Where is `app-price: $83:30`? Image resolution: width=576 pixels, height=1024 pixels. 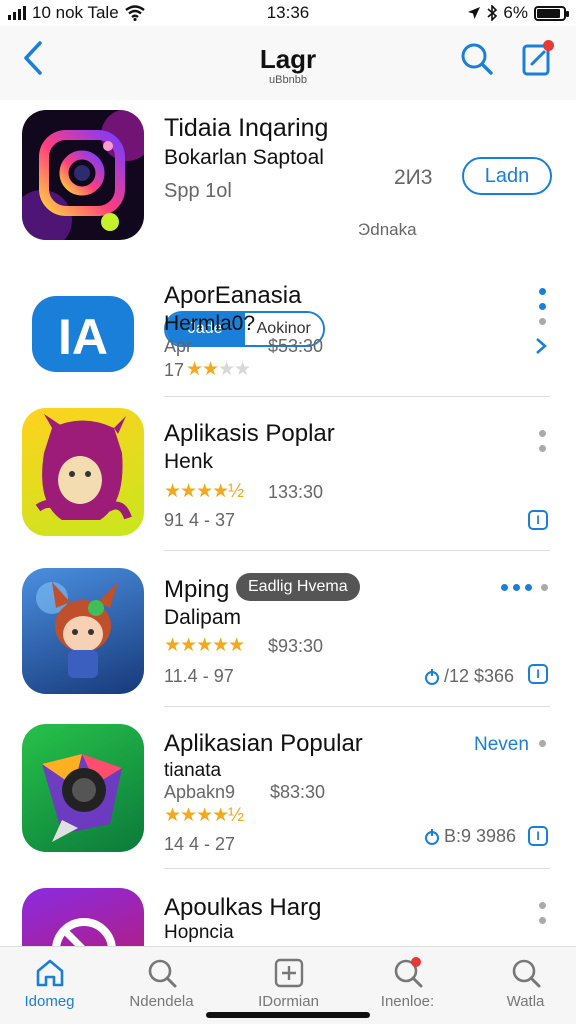
app-price: $83:30 is located at coordinates (298, 792).